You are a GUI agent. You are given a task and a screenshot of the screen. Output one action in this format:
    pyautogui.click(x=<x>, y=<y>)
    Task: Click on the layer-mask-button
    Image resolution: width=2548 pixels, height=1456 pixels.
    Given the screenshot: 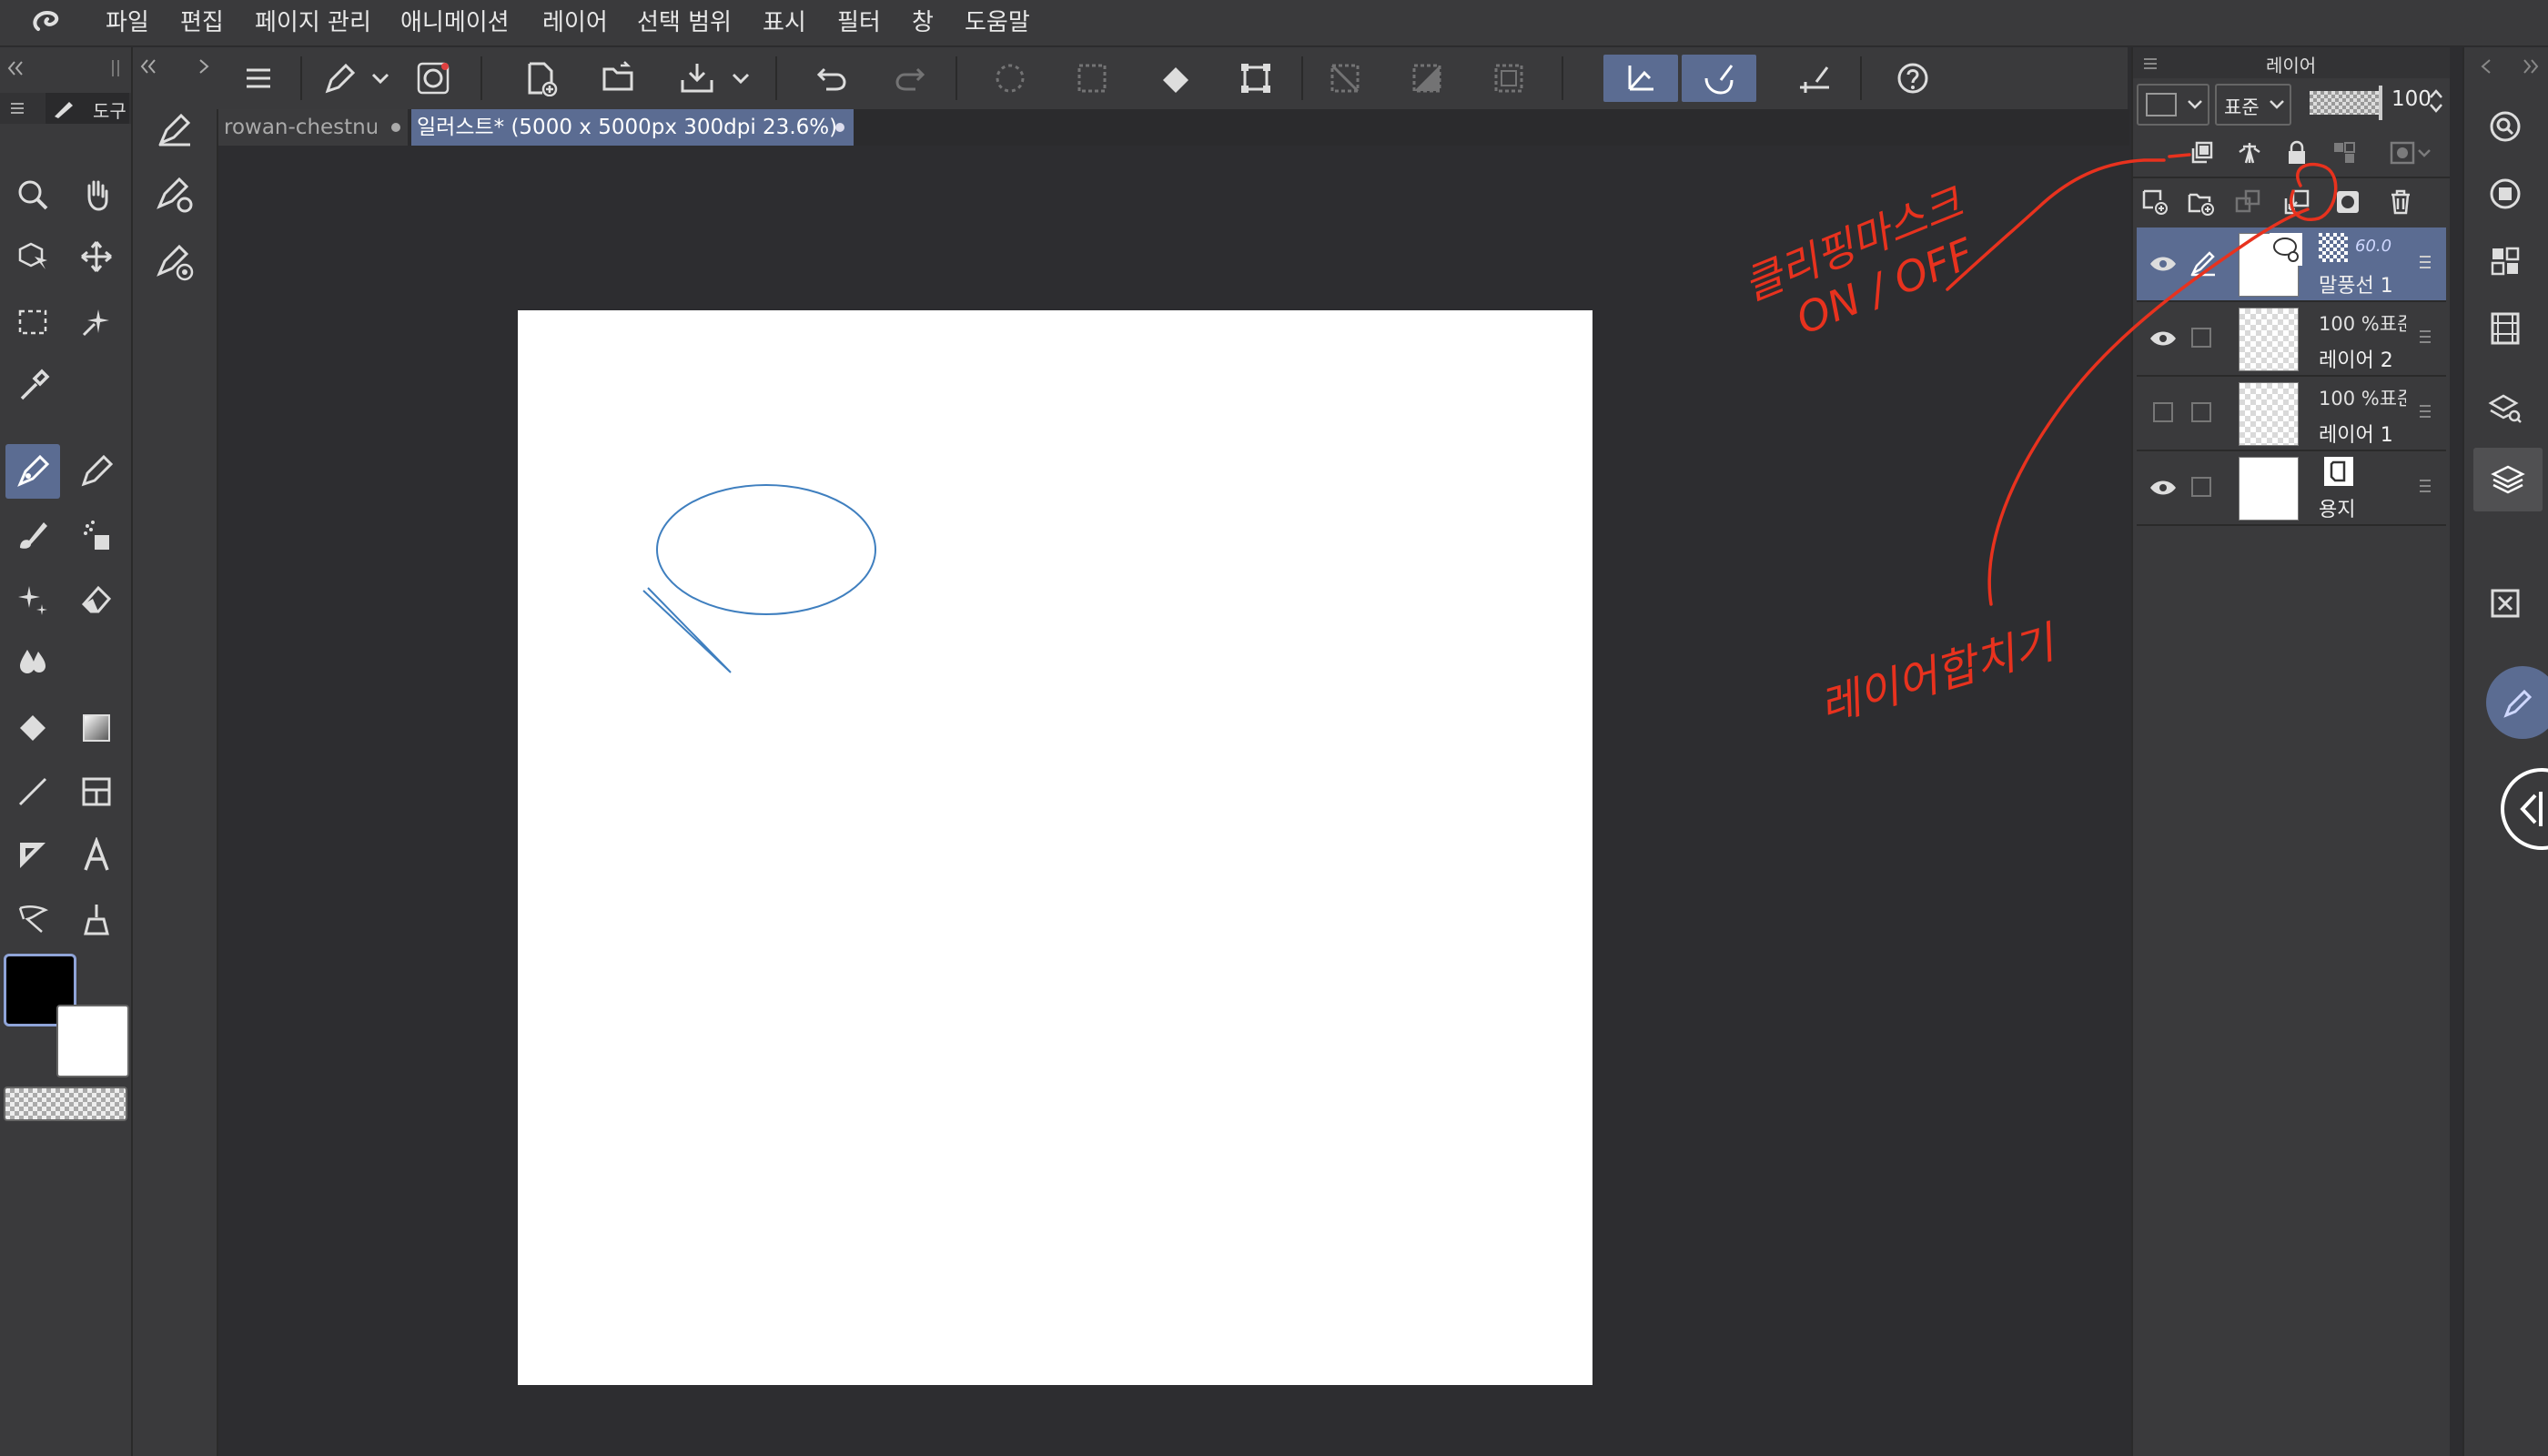 What is the action you would take?
    pyautogui.click(x=2348, y=202)
    